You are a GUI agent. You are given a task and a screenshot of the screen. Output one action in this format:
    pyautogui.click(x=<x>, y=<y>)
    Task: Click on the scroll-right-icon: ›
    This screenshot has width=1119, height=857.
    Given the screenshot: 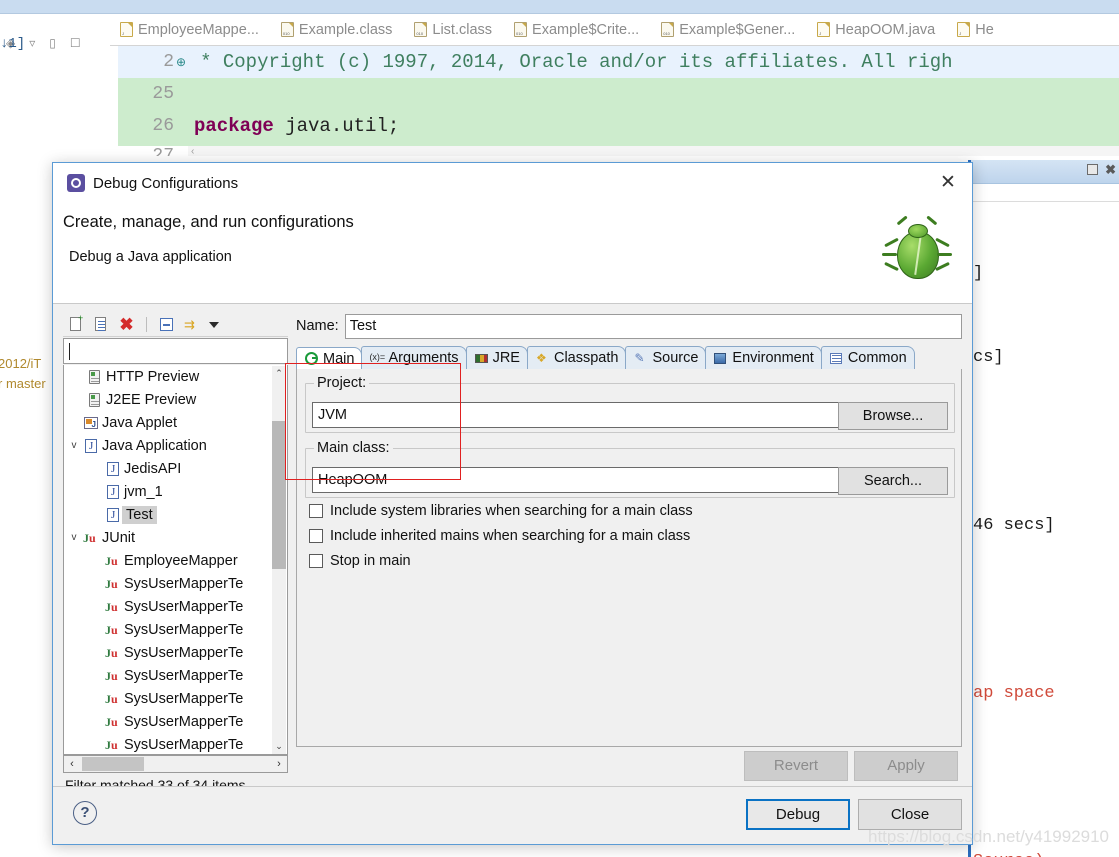 What is the action you would take?
    pyautogui.click(x=279, y=764)
    